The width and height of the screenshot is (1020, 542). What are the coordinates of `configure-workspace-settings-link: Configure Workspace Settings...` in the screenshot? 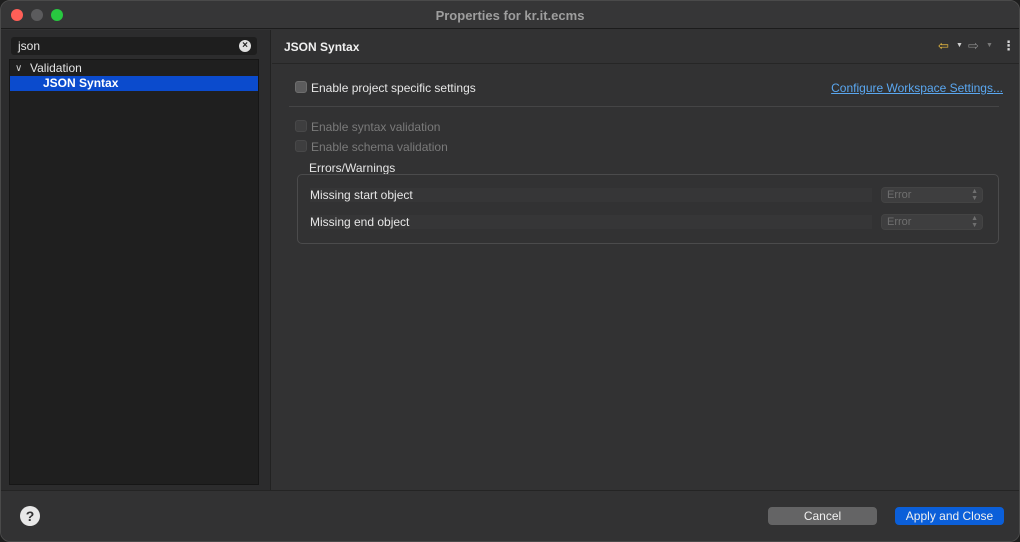 It's located at (917, 88).